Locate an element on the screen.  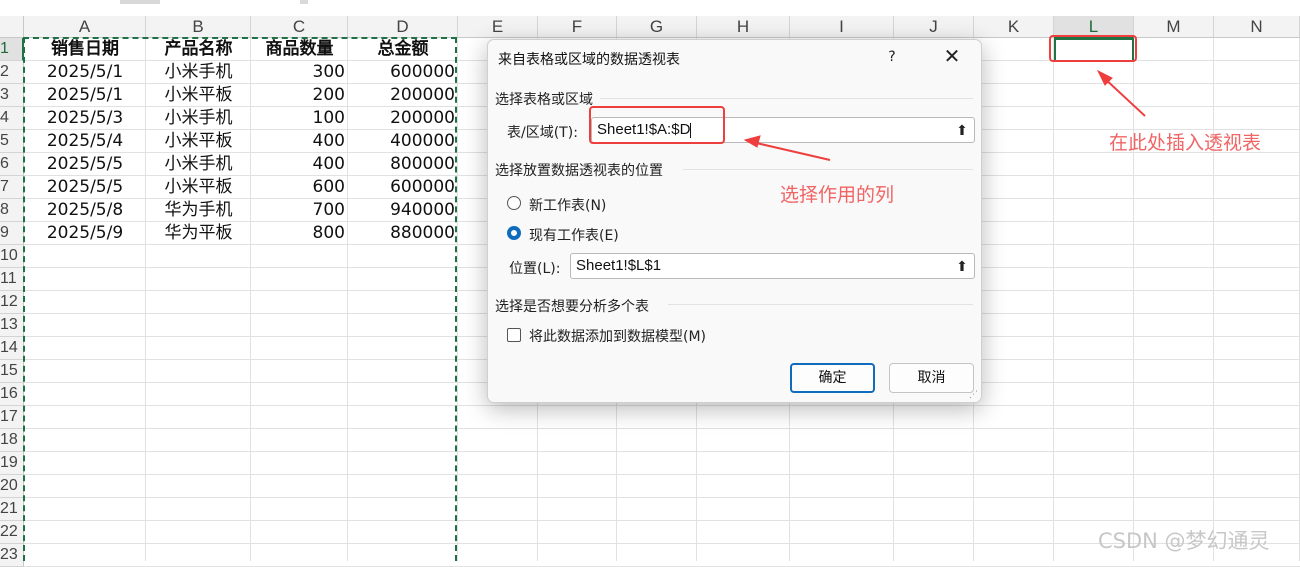
data-model-checkbox is located at coordinates (514, 335).